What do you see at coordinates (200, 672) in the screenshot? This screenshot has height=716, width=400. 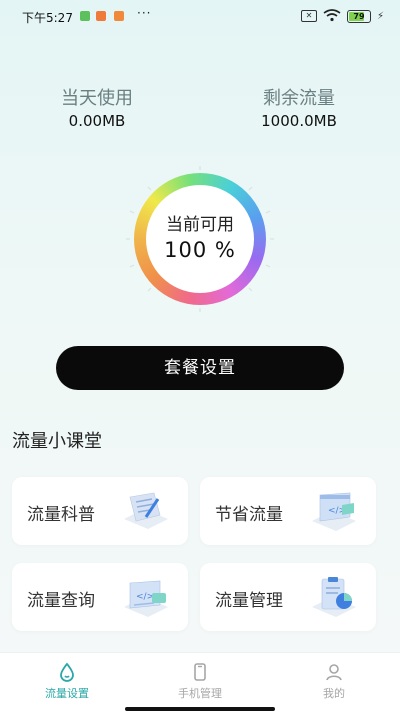 I see `phone-icon` at bounding box center [200, 672].